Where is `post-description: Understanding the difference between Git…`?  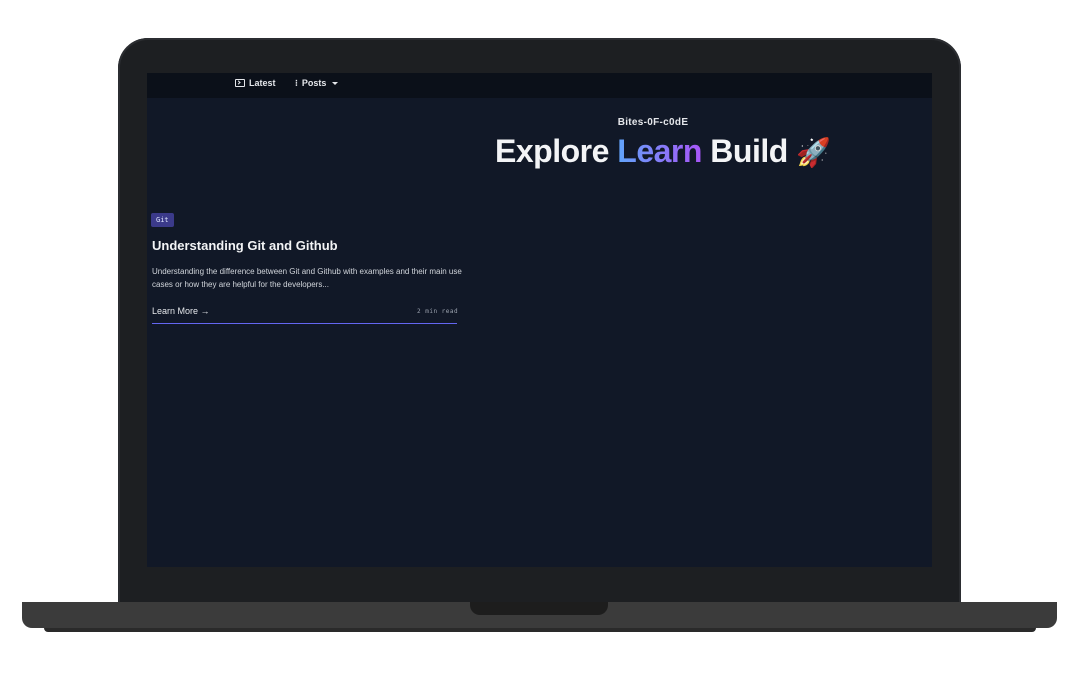 post-description: Understanding the difference between Git… is located at coordinates (307, 278).